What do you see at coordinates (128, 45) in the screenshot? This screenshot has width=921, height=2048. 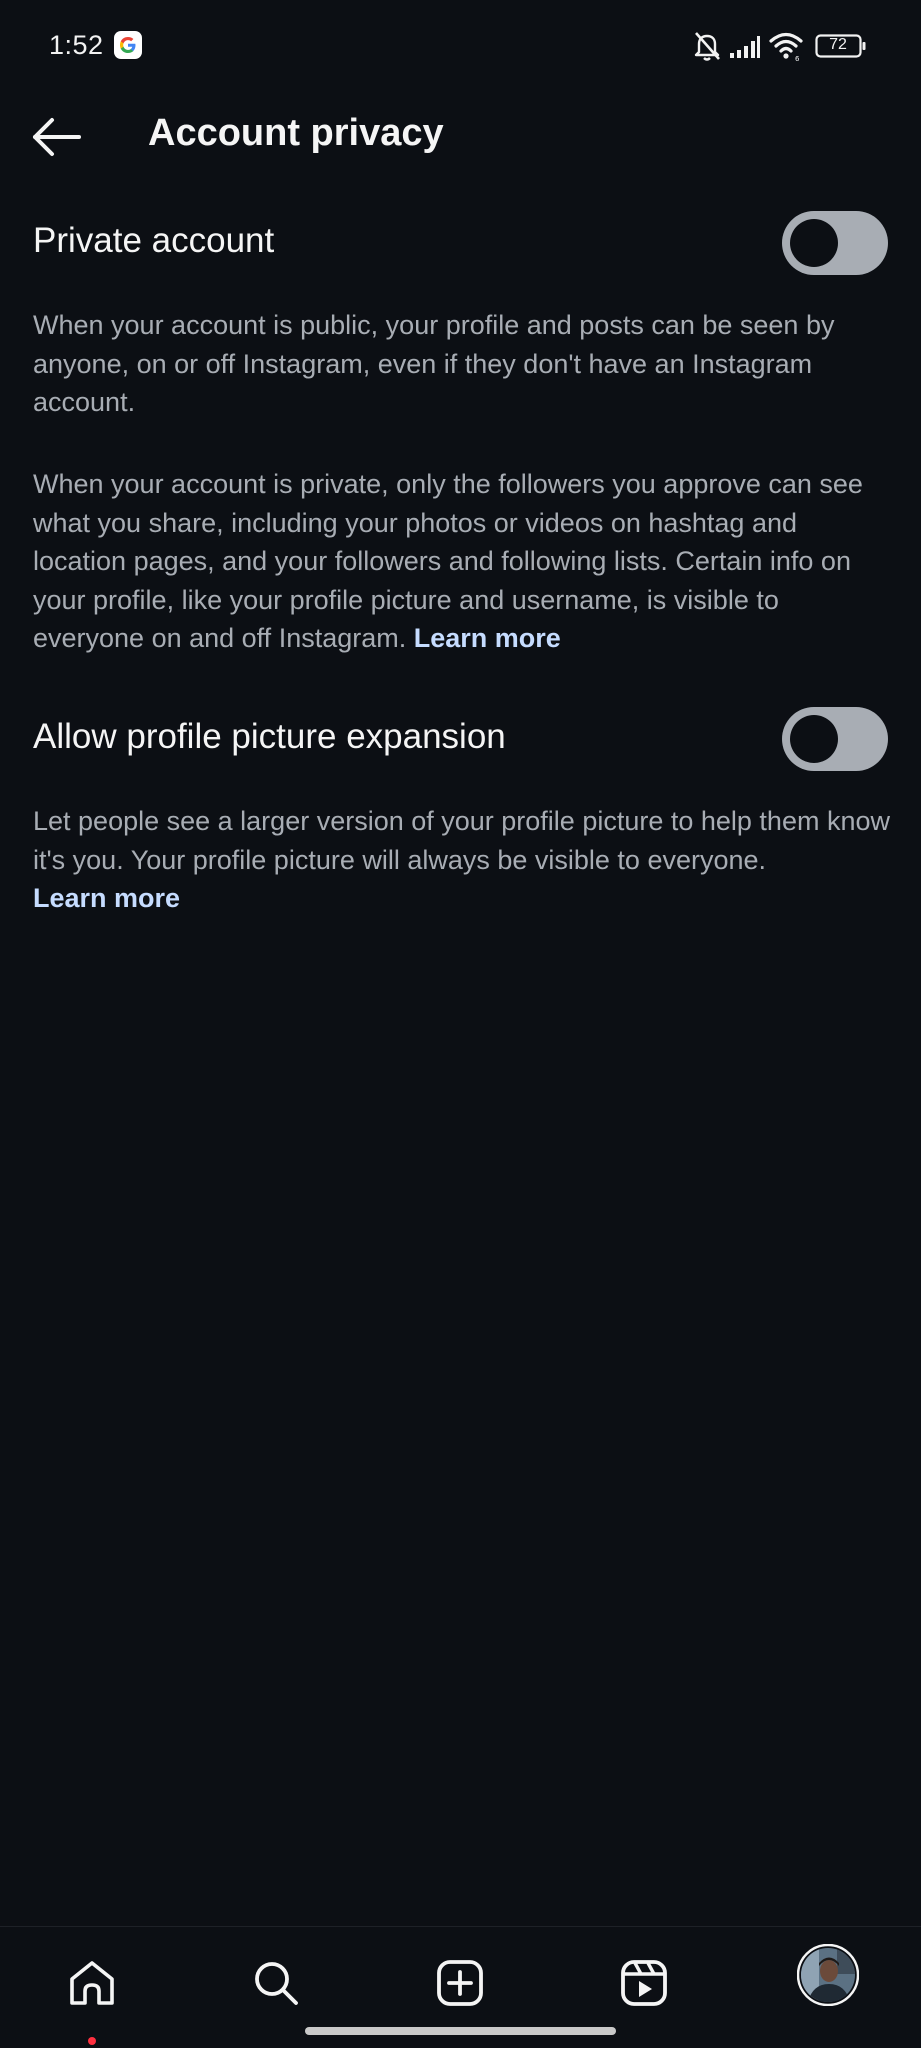 I see `google-icon` at bounding box center [128, 45].